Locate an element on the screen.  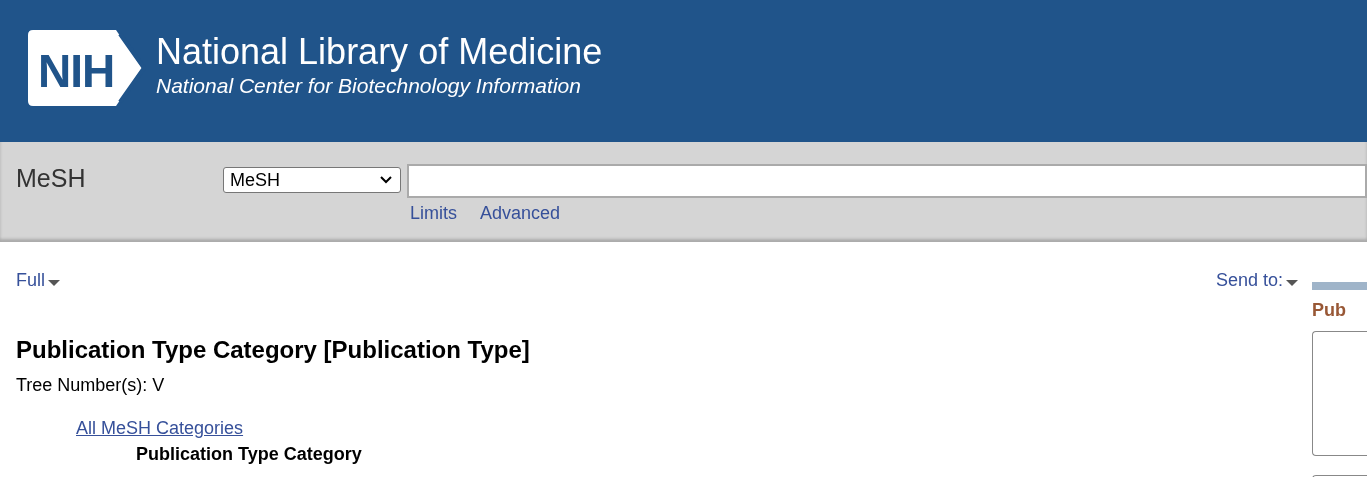
logo-text: NIH is located at coordinates (76, 71).